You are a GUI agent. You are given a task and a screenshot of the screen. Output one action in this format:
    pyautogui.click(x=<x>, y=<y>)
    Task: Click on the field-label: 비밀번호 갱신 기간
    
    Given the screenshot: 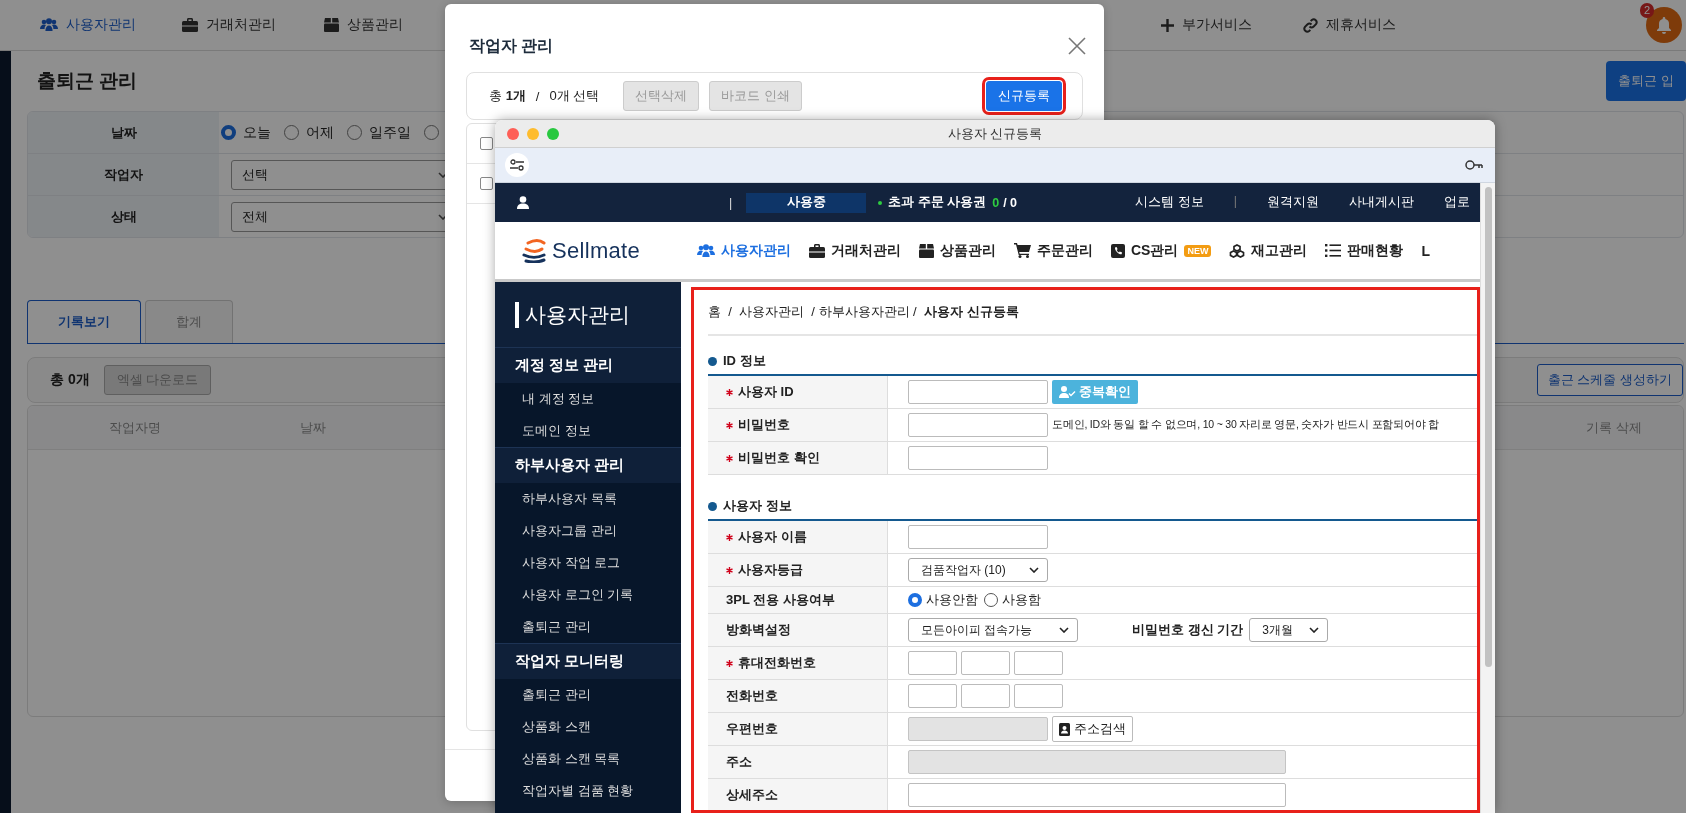 What is the action you would take?
    pyautogui.click(x=1188, y=630)
    